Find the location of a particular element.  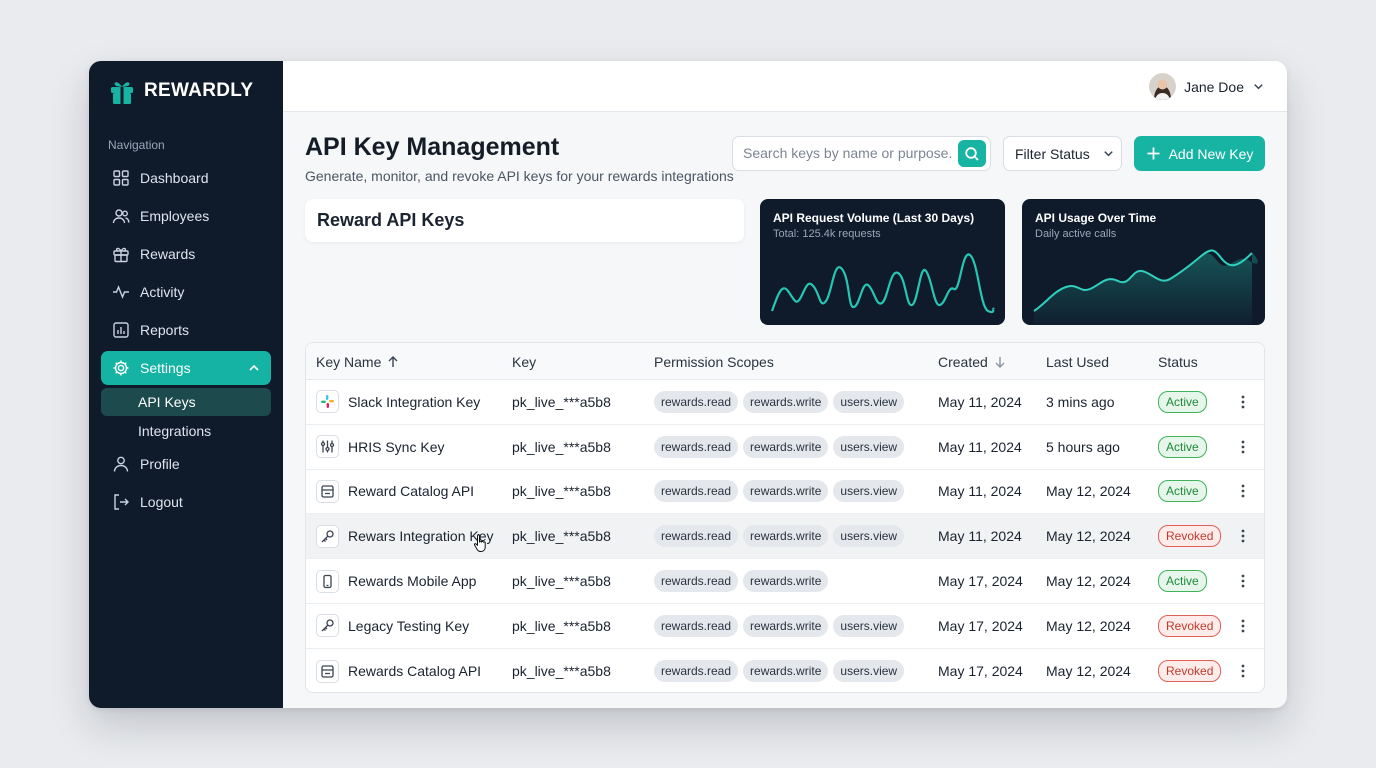

search-box is located at coordinates (861, 153).